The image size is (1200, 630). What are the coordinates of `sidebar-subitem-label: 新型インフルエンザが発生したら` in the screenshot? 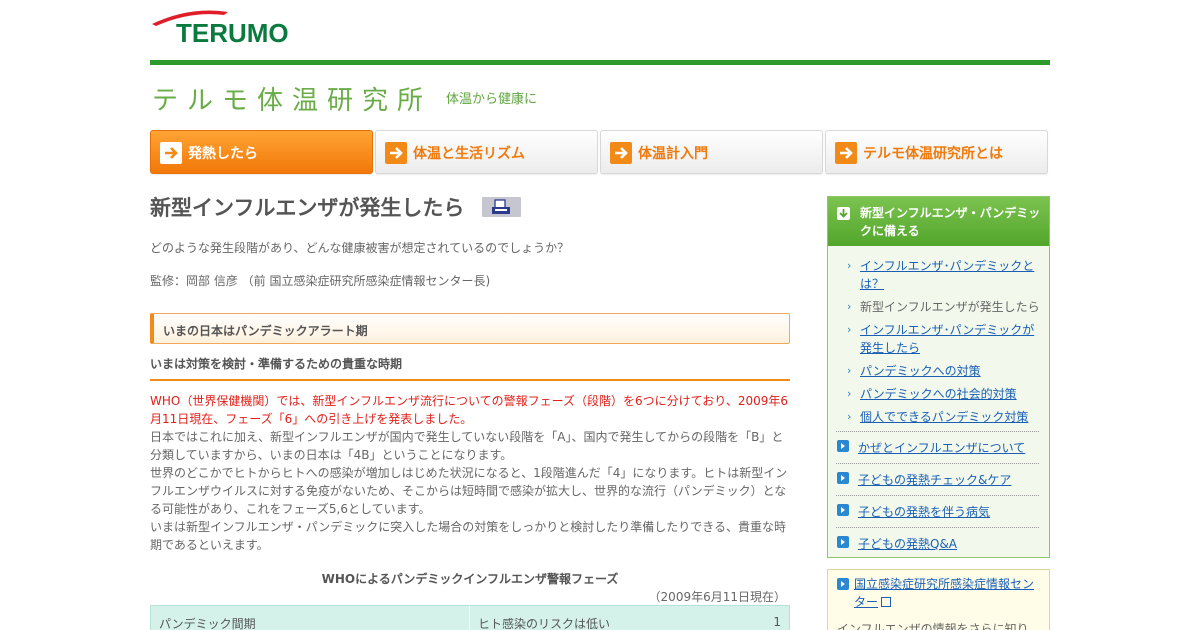 It's located at (950, 307).